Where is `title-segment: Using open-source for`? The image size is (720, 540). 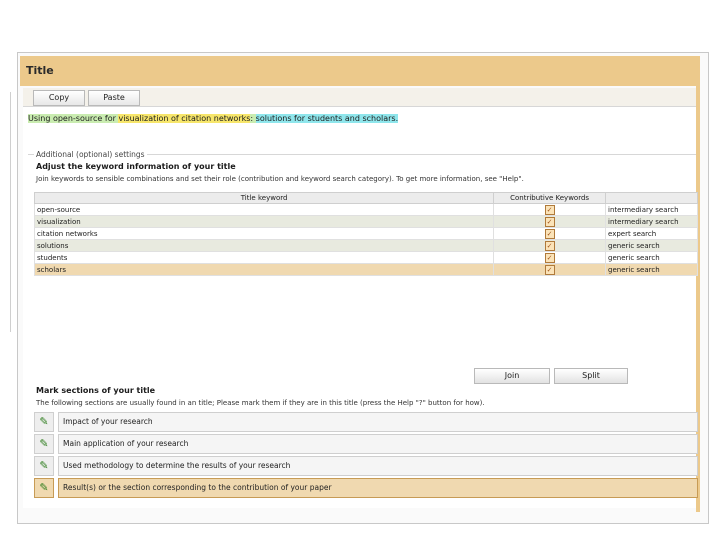
title-segment: Using open-source for is located at coordinates (73, 118).